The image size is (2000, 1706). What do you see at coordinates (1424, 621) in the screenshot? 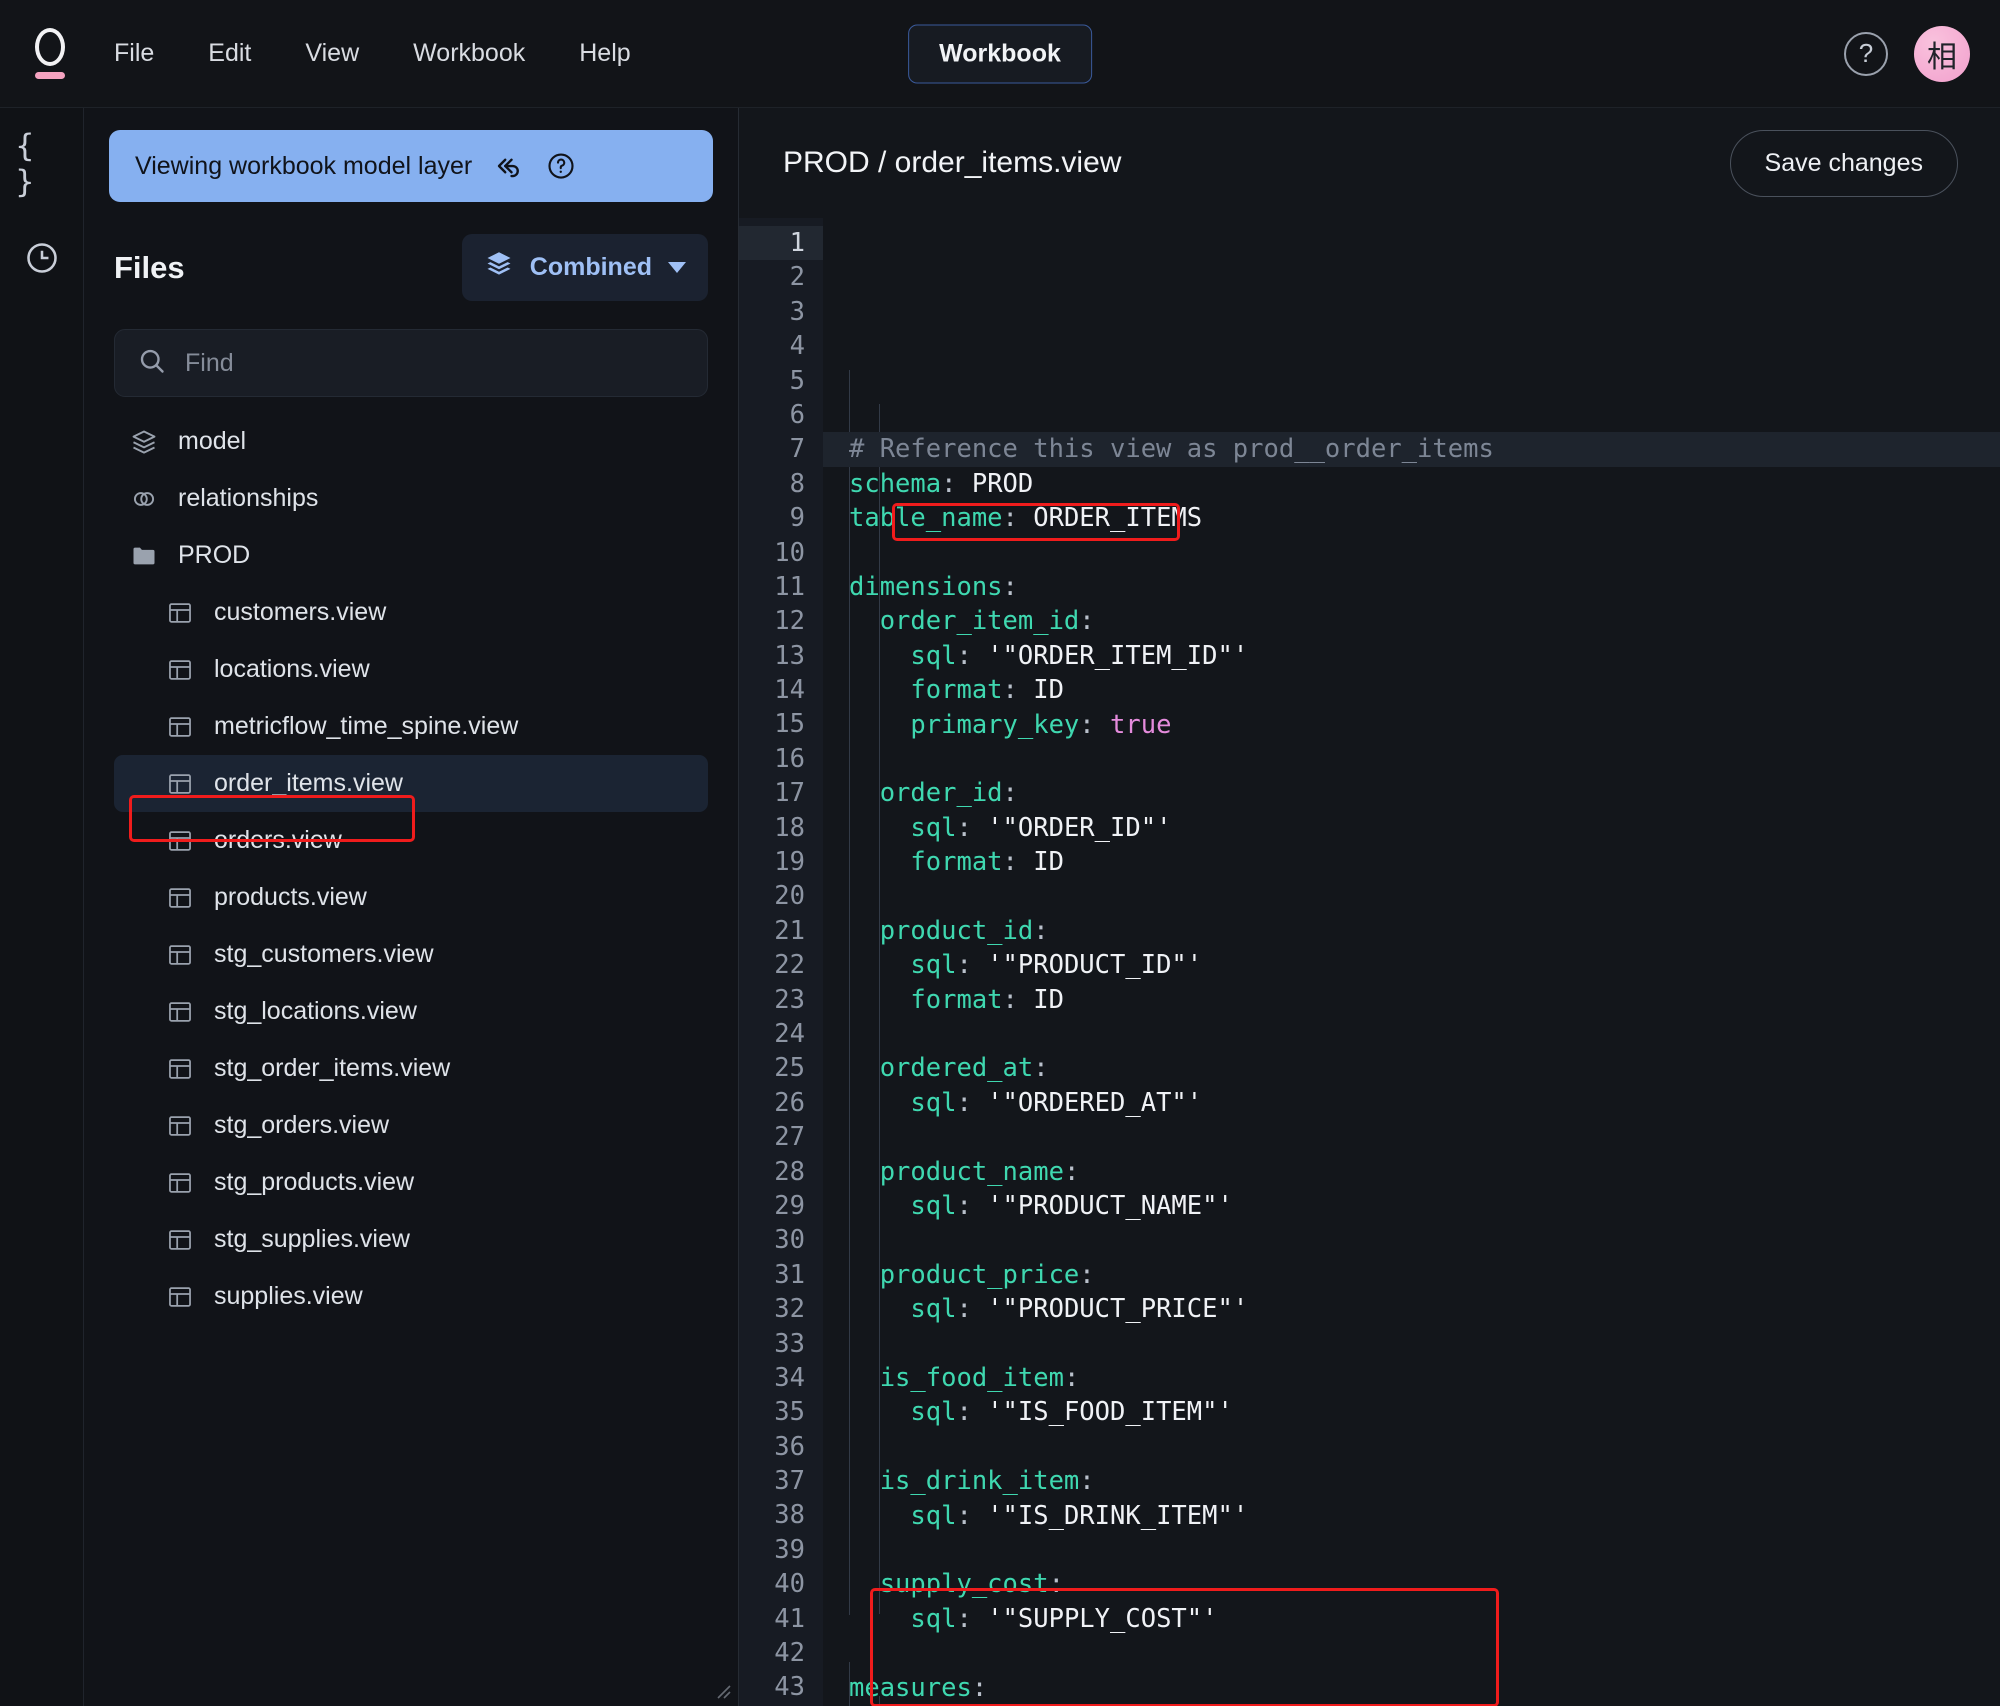
I see `code-line: order_item_id:` at bounding box center [1424, 621].